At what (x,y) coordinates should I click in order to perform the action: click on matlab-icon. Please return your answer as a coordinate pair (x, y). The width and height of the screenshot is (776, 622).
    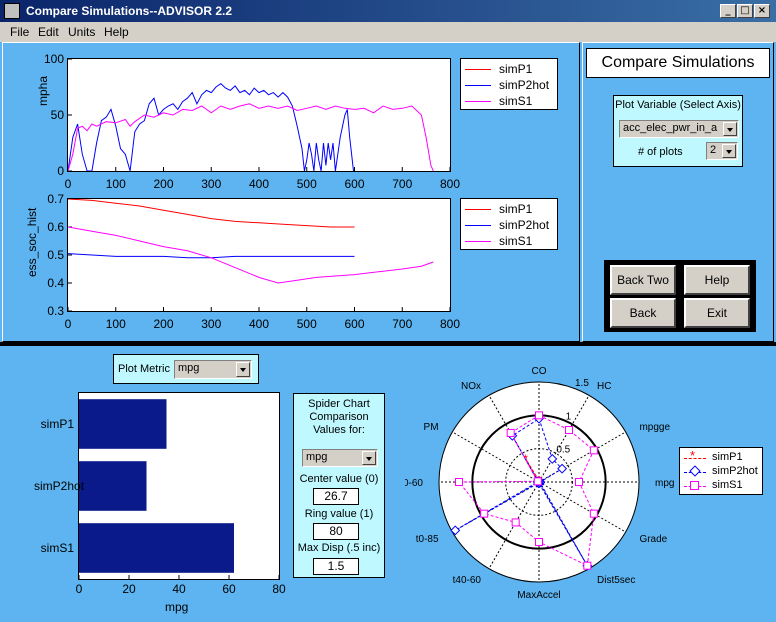
    Looking at the image, I should click on (12, 11).